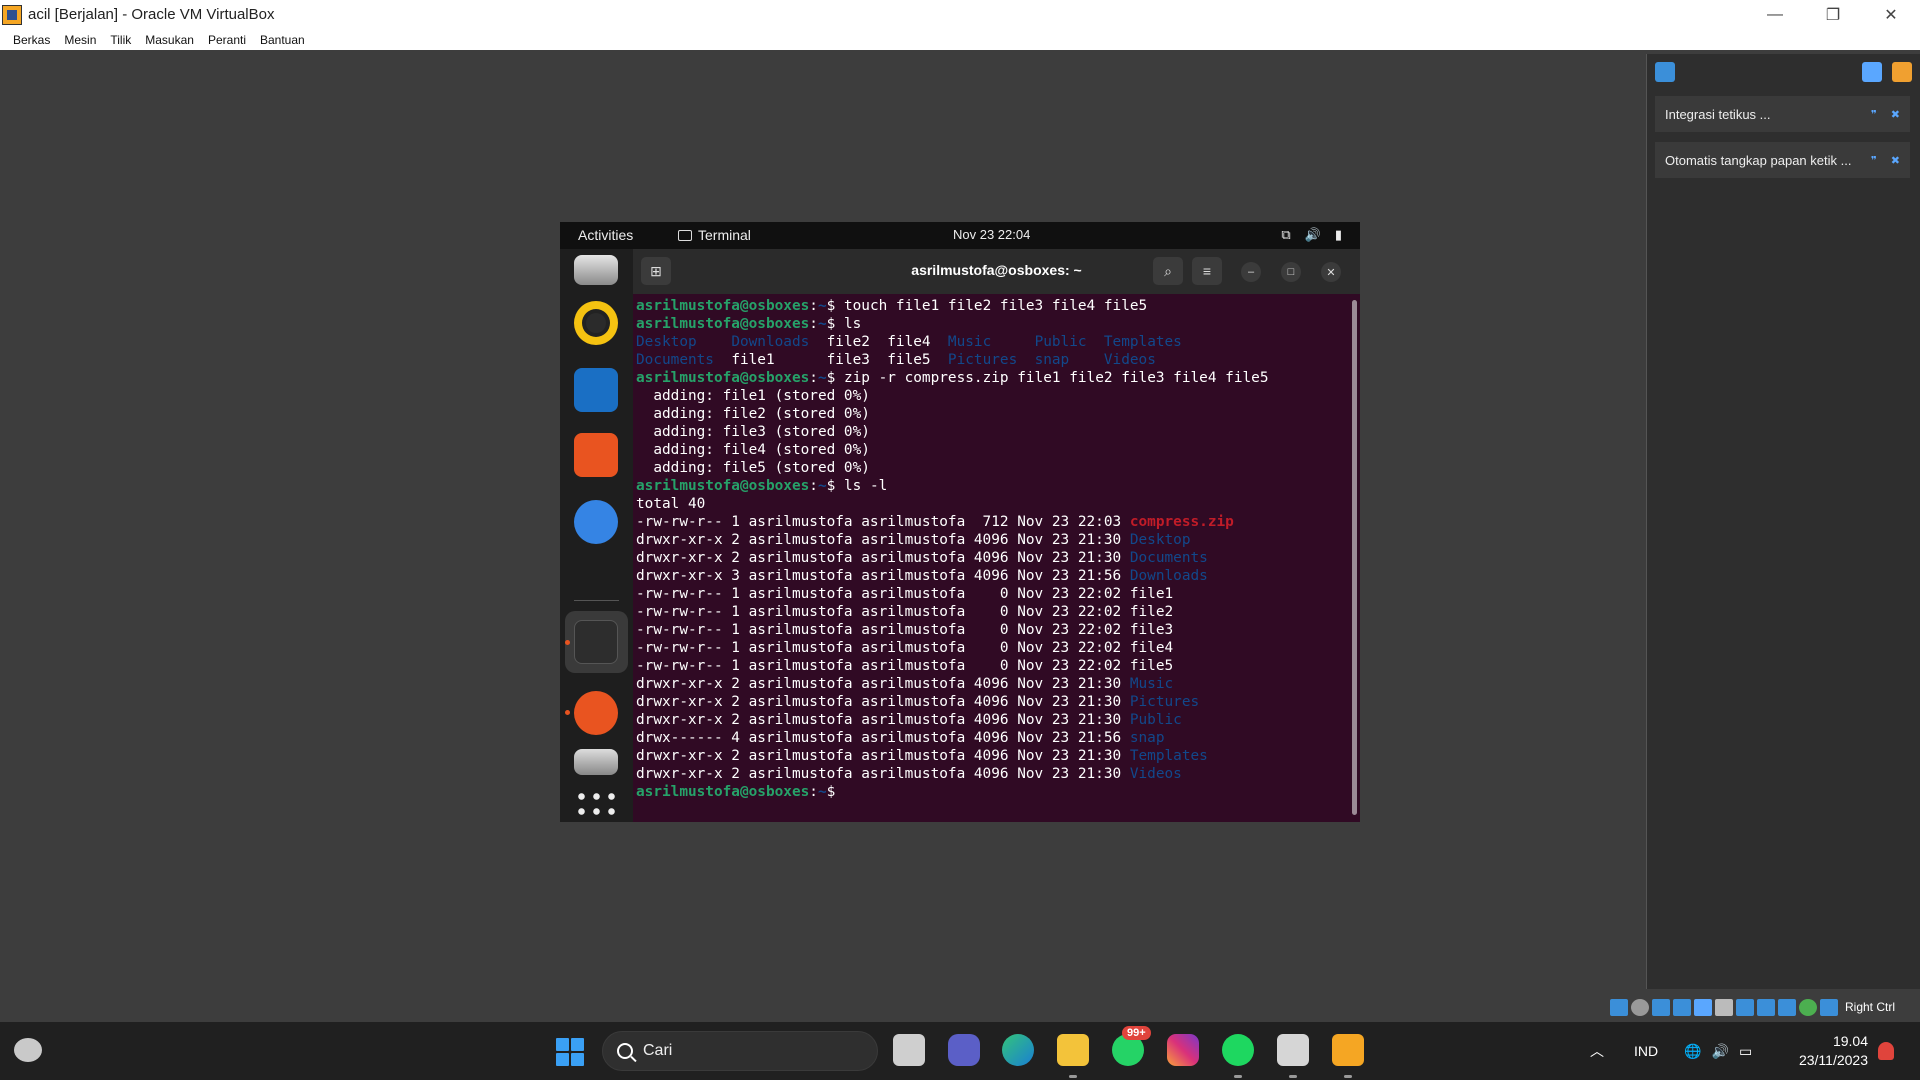 The width and height of the screenshot is (1920, 1080). What do you see at coordinates (1745, 1007) in the screenshot?
I see `display-icon` at bounding box center [1745, 1007].